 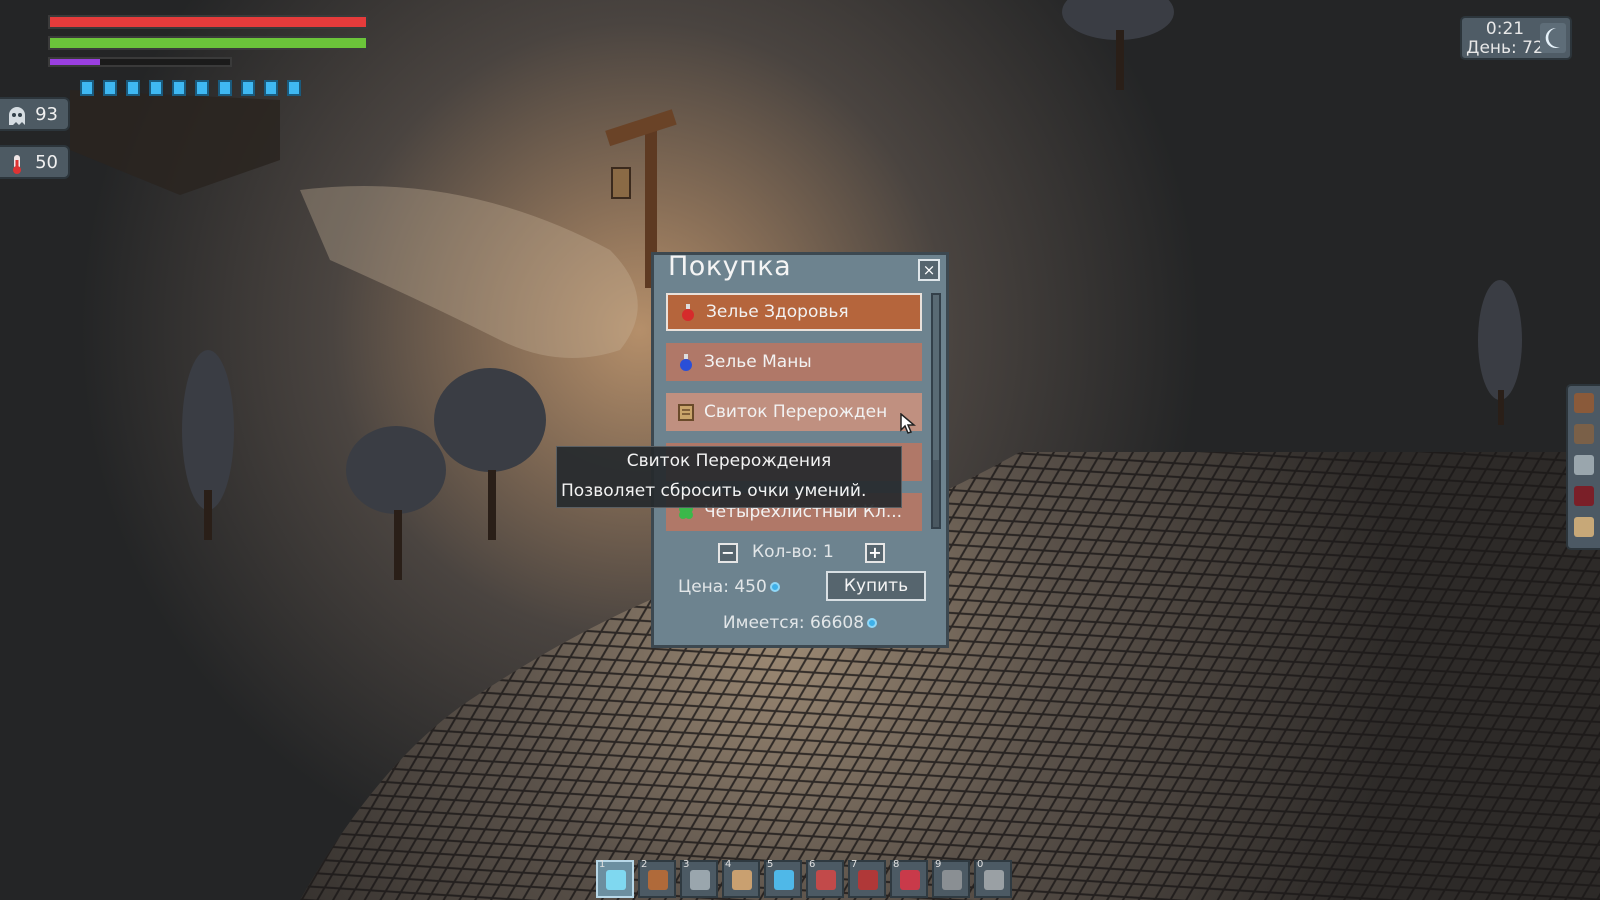 I want to click on hotbar-slot-number: 0, so click(x=980, y=864).